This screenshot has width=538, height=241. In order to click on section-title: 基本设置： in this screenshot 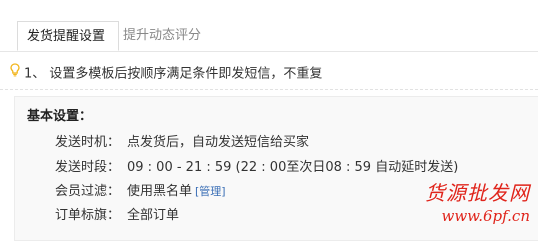, I will do `click(60, 116)`.